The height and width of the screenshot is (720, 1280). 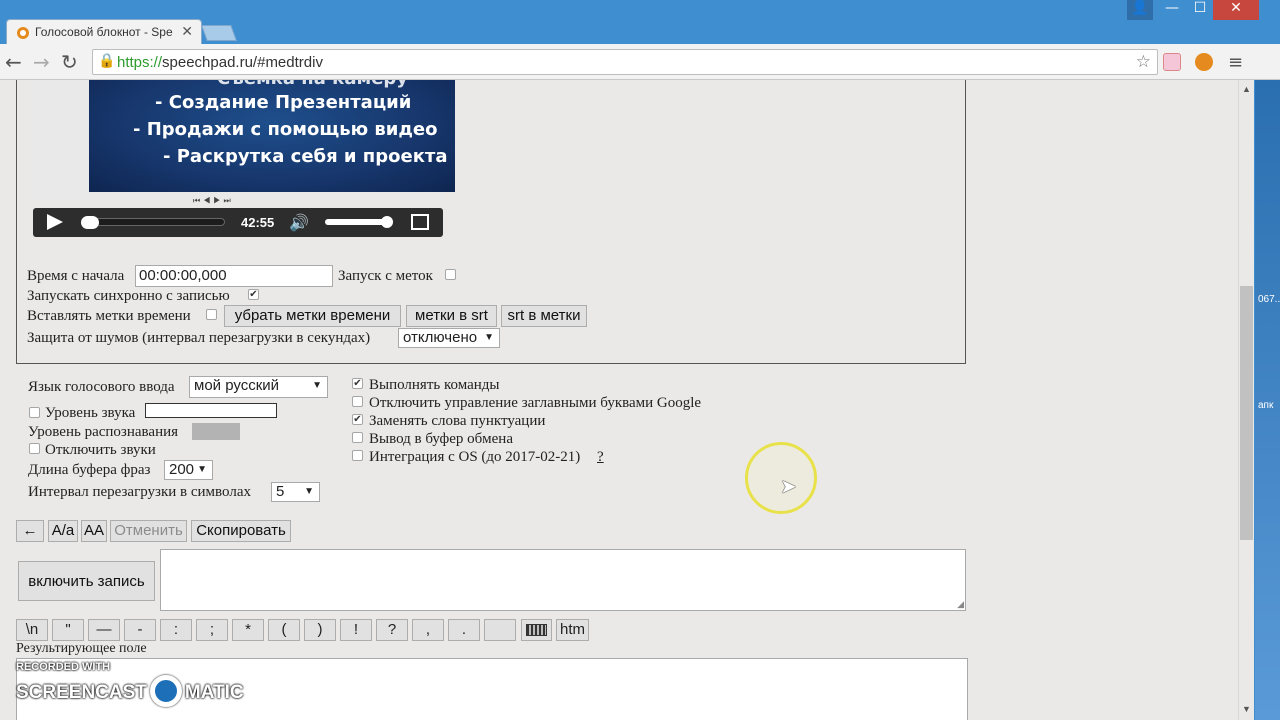 I want to click on newline-button: \n, so click(x=32, y=630).